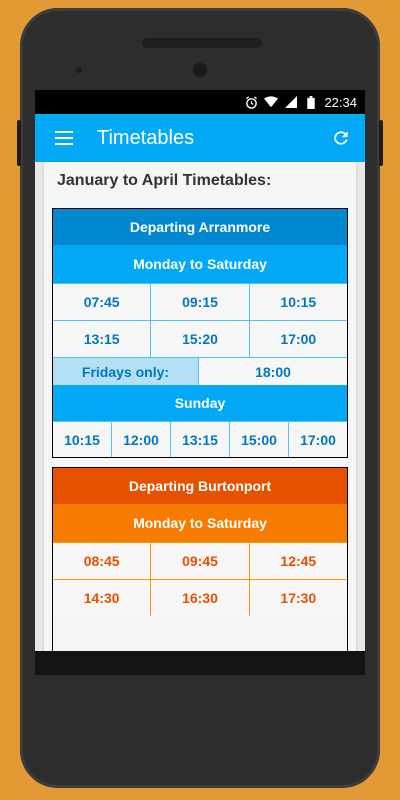  I want to click on time-cell: 09:45, so click(200, 560).